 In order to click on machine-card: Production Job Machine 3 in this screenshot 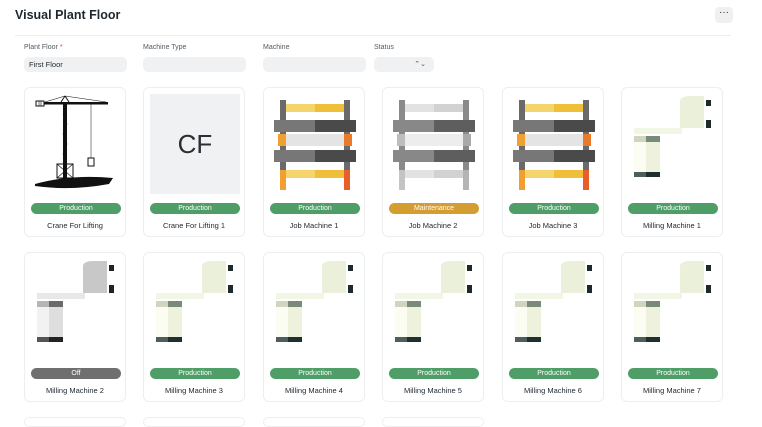, I will do `click(553, 162)`.